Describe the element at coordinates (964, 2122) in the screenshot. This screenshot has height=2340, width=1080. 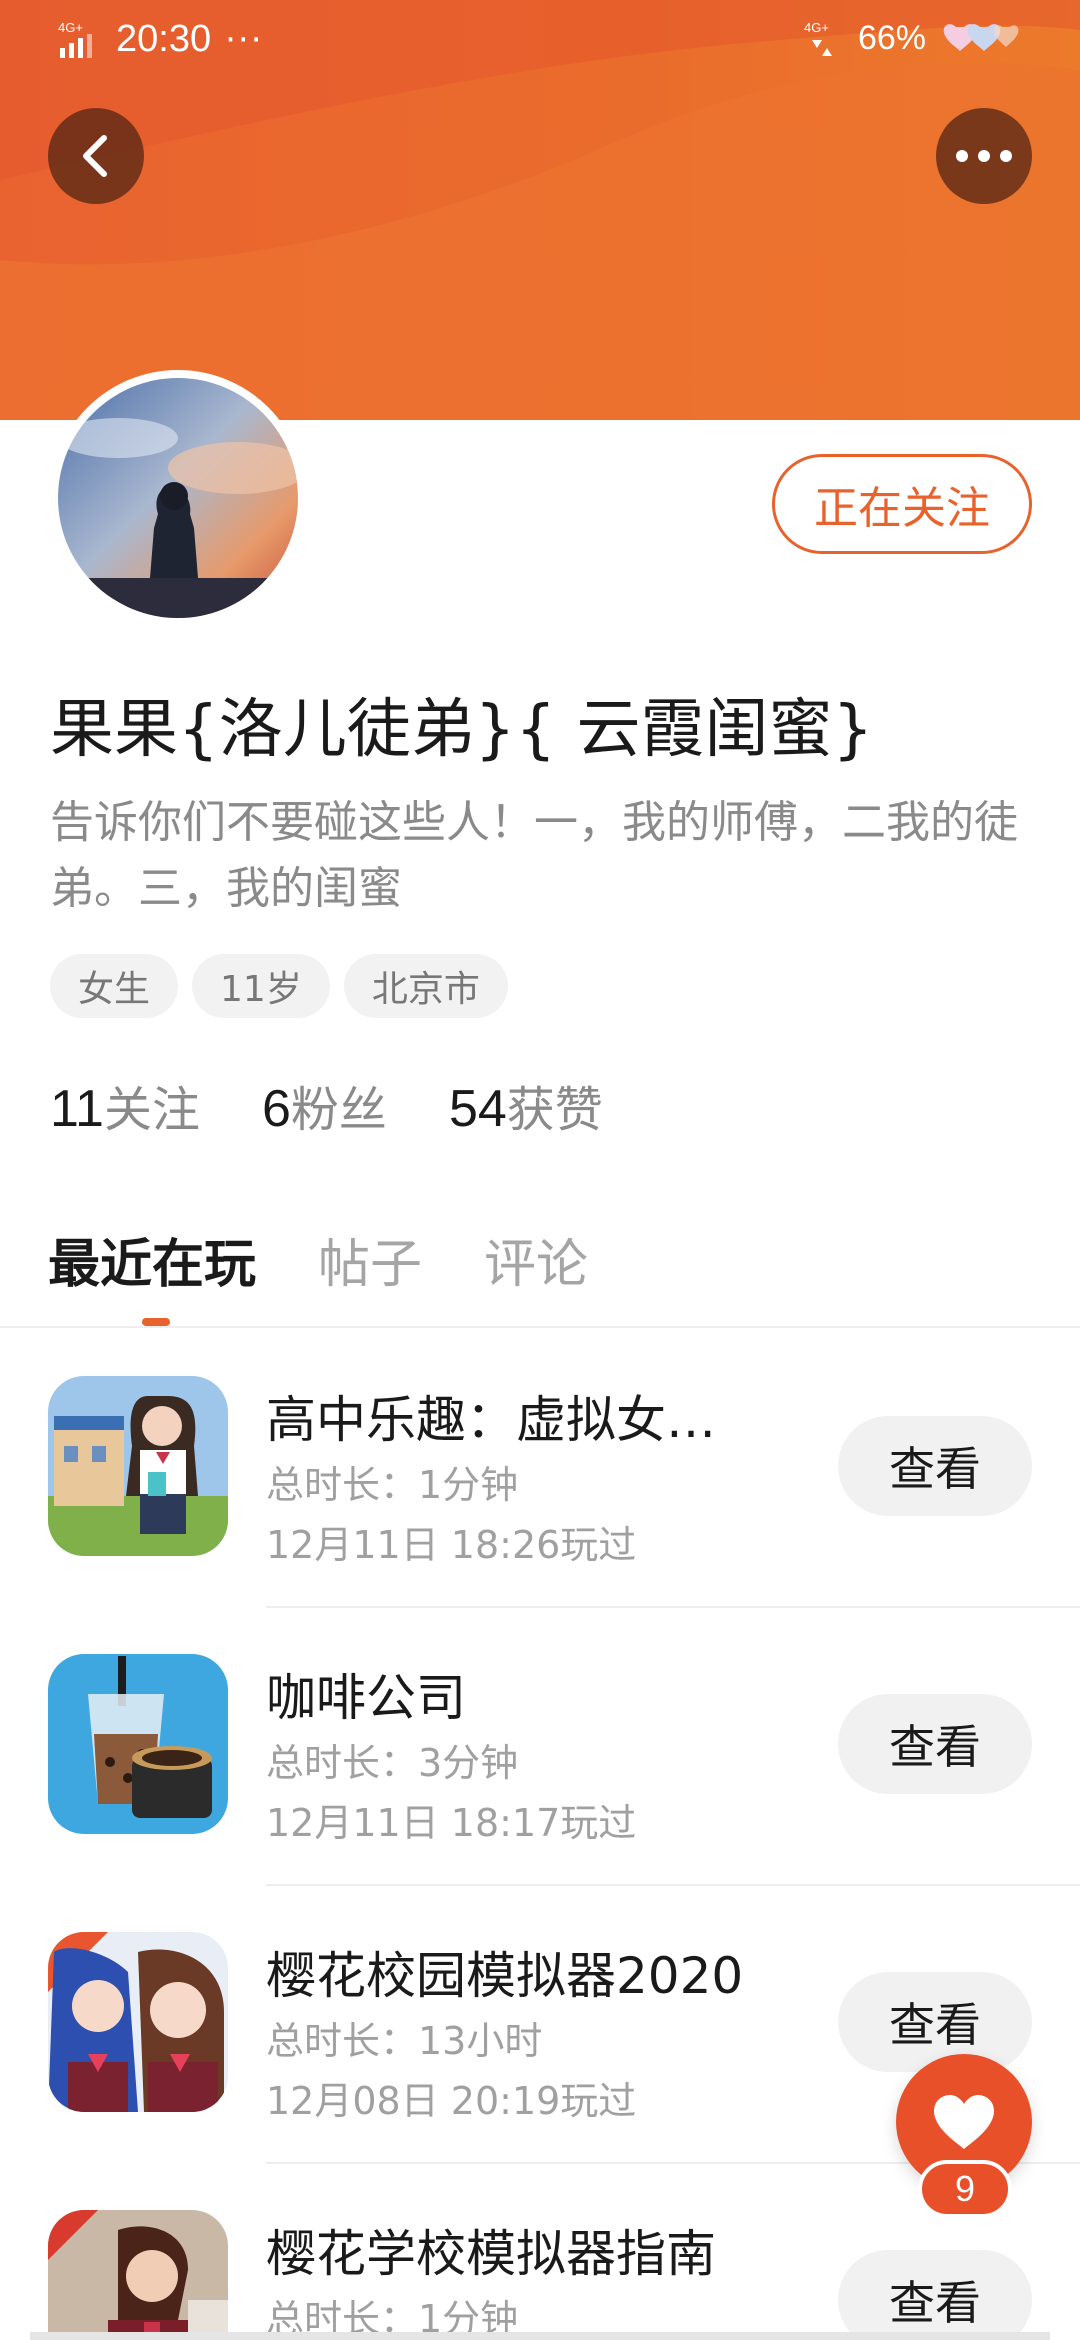
I see `heart-icon` at that location.